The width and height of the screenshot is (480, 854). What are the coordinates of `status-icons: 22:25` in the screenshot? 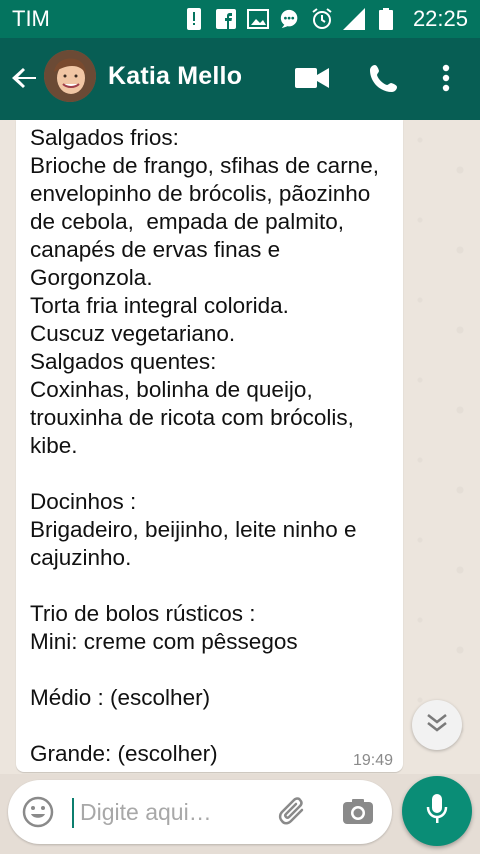 It's located at (325, 19).